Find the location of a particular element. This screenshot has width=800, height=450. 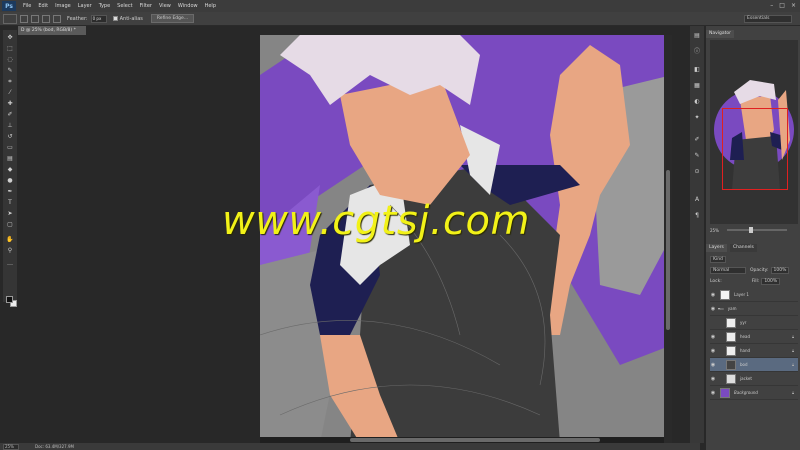

layer-row: ◉ hand 🔒︎ is located at coordinates (754, 351).